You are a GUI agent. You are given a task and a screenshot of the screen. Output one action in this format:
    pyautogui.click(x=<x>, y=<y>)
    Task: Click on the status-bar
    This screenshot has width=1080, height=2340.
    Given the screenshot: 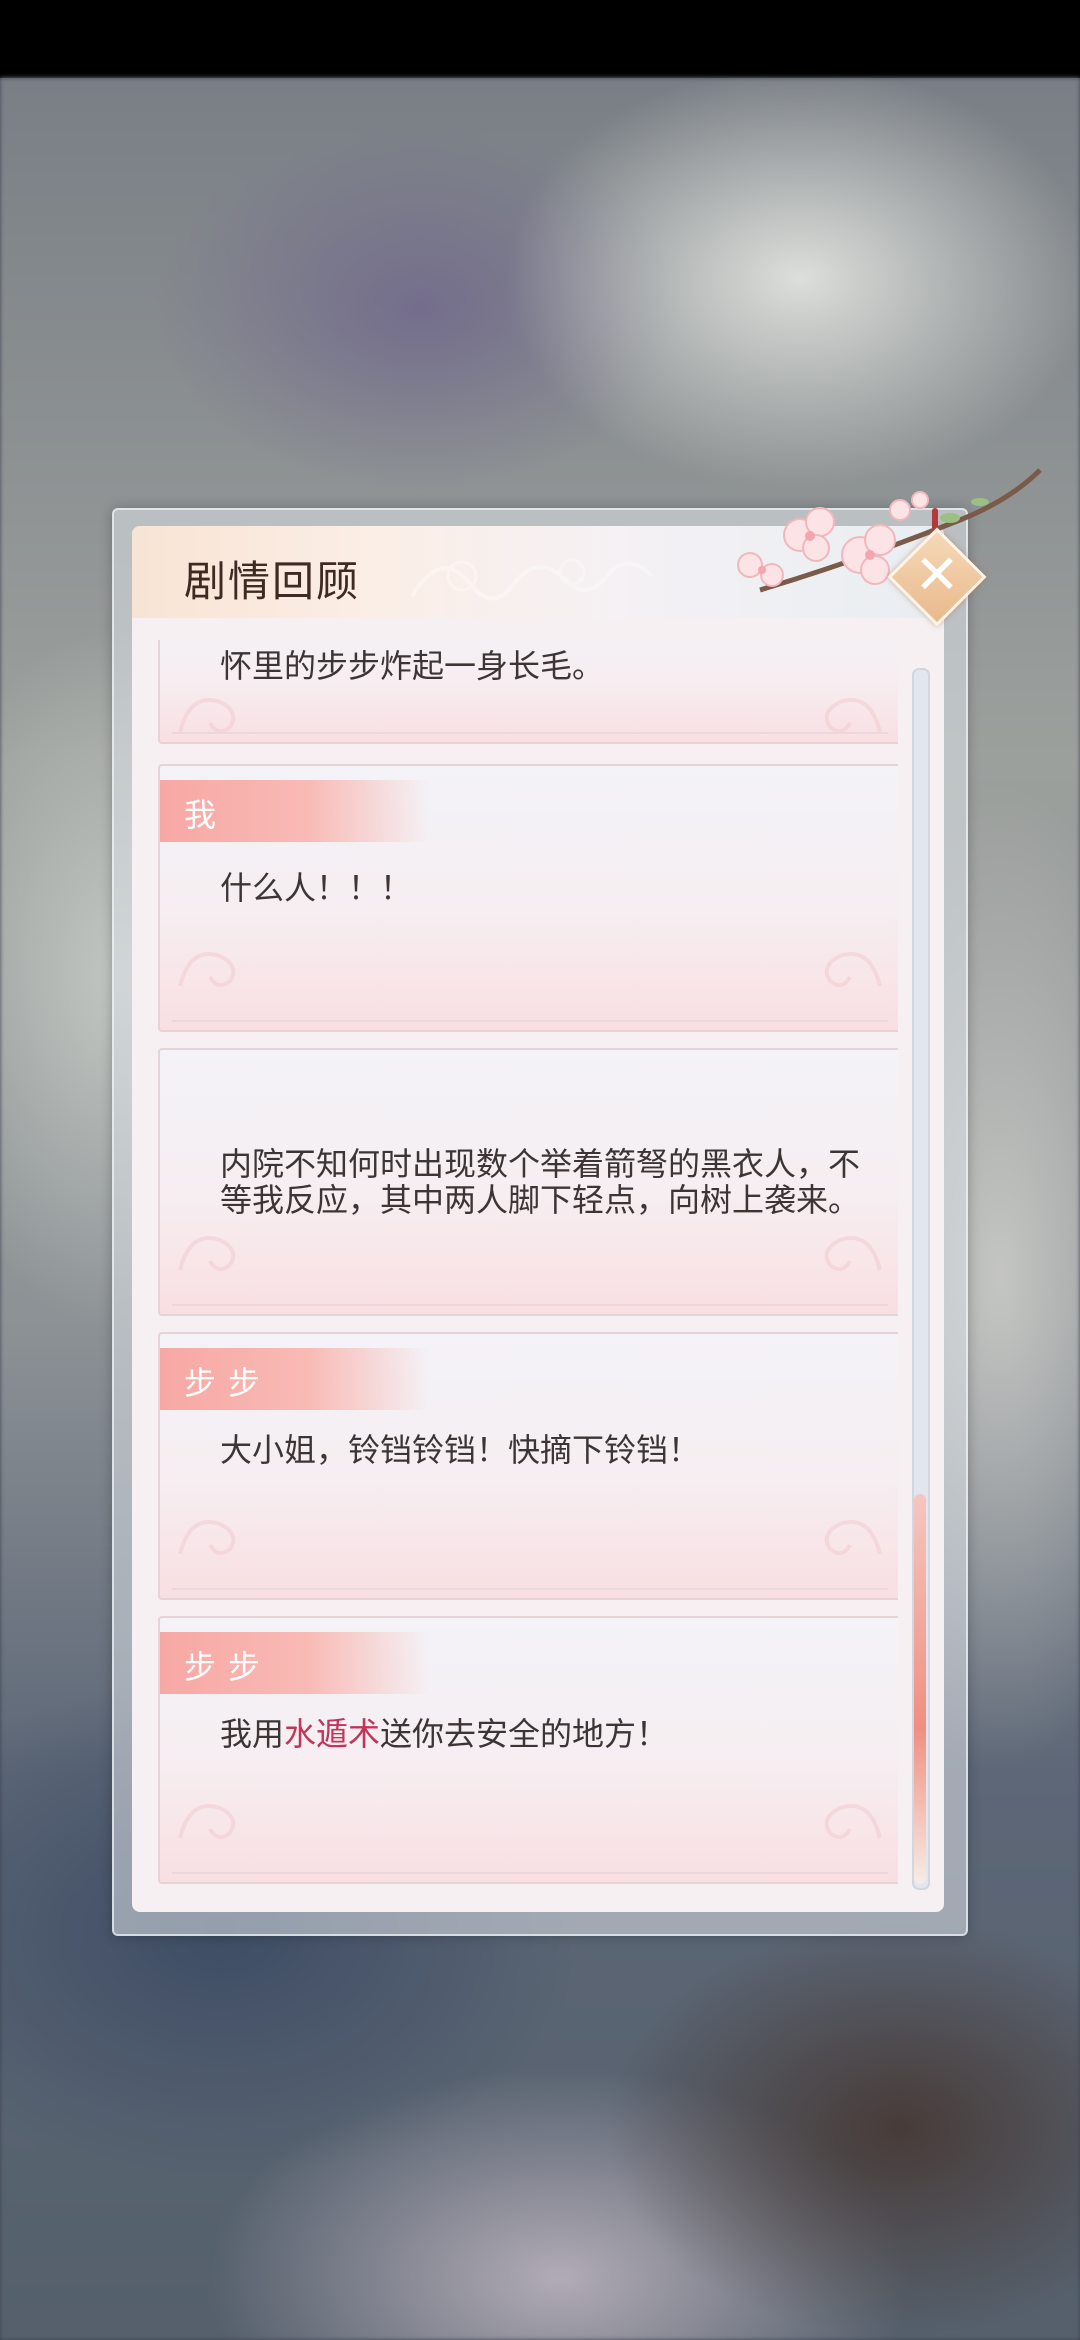 What is the action you would take?
    pyautogui.click(x=540, y=39)
    